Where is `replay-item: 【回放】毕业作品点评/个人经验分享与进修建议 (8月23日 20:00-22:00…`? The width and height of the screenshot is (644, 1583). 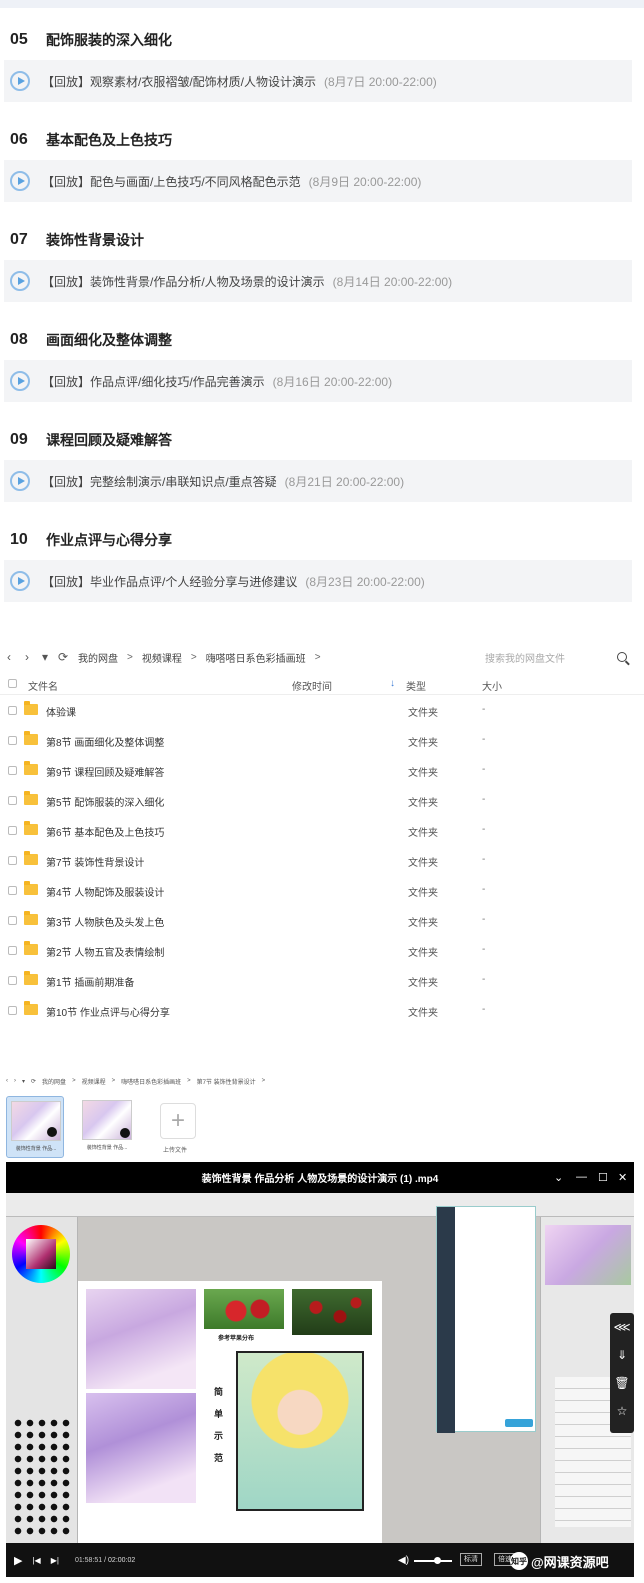
replay-item: 【回放】毕业作品点评/个人经验分享与进修建议 (8月23日 20:00-22:00… is located at coordinates (318, 581).